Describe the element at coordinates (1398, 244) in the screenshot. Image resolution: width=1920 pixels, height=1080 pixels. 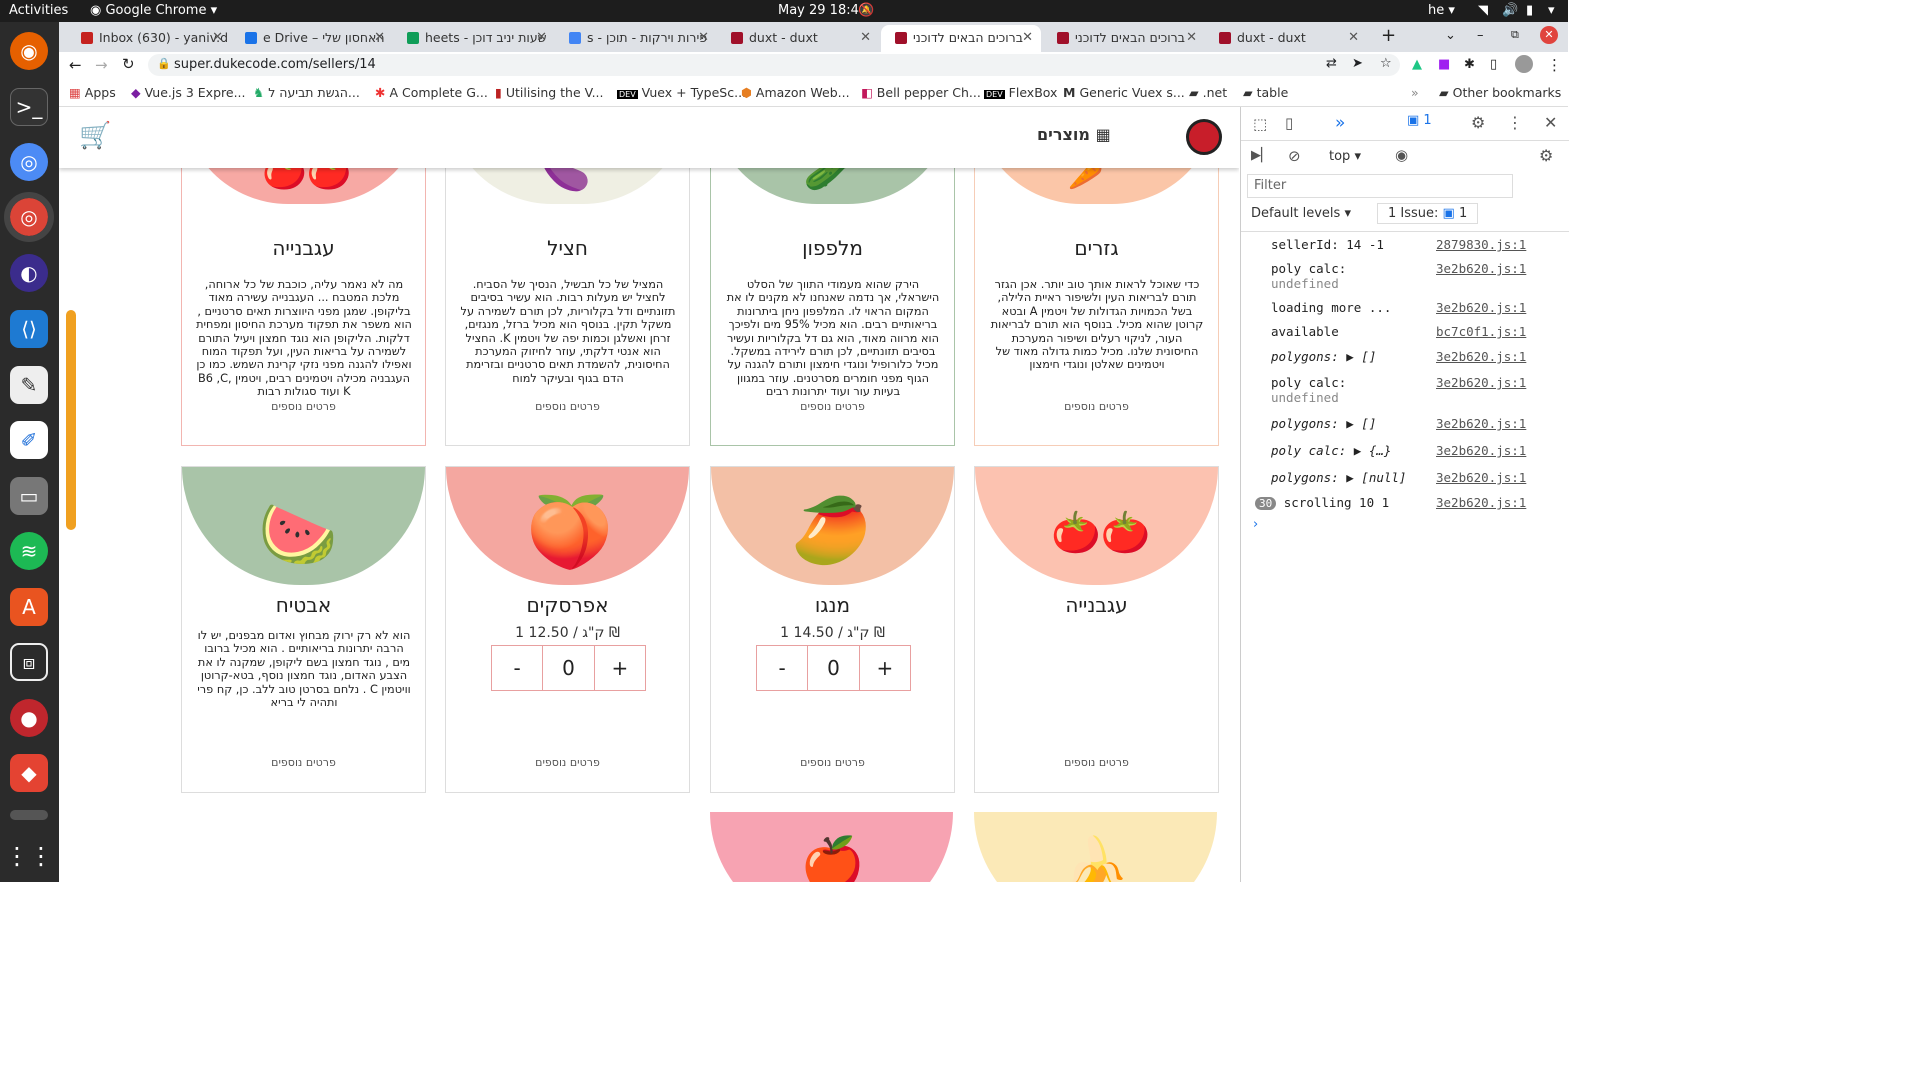
I see `console-message: sellerId: 14 -1 2879830.js:1` at that location.